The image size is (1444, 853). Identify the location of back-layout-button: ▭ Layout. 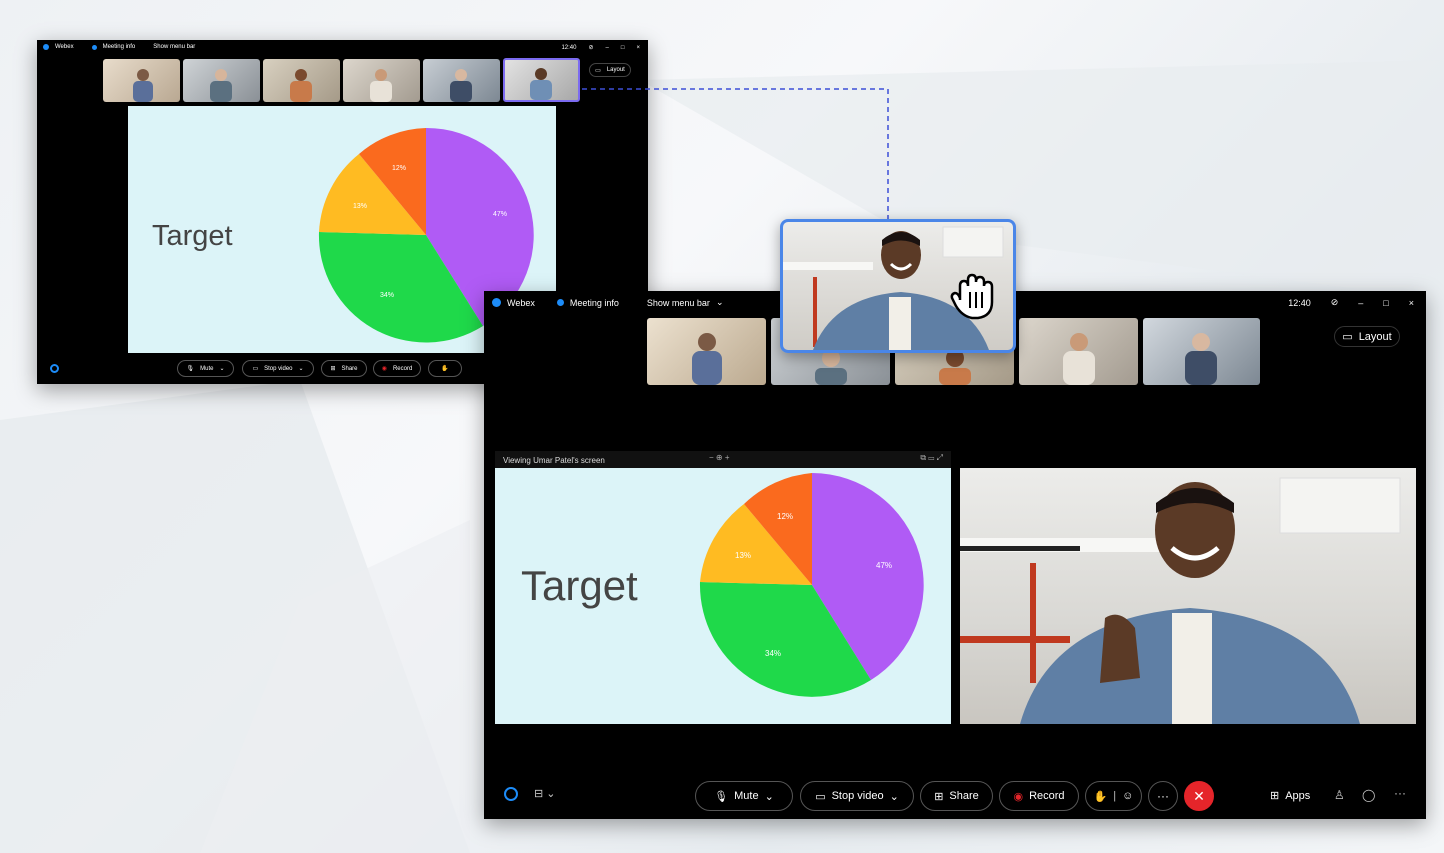
(610, 70).